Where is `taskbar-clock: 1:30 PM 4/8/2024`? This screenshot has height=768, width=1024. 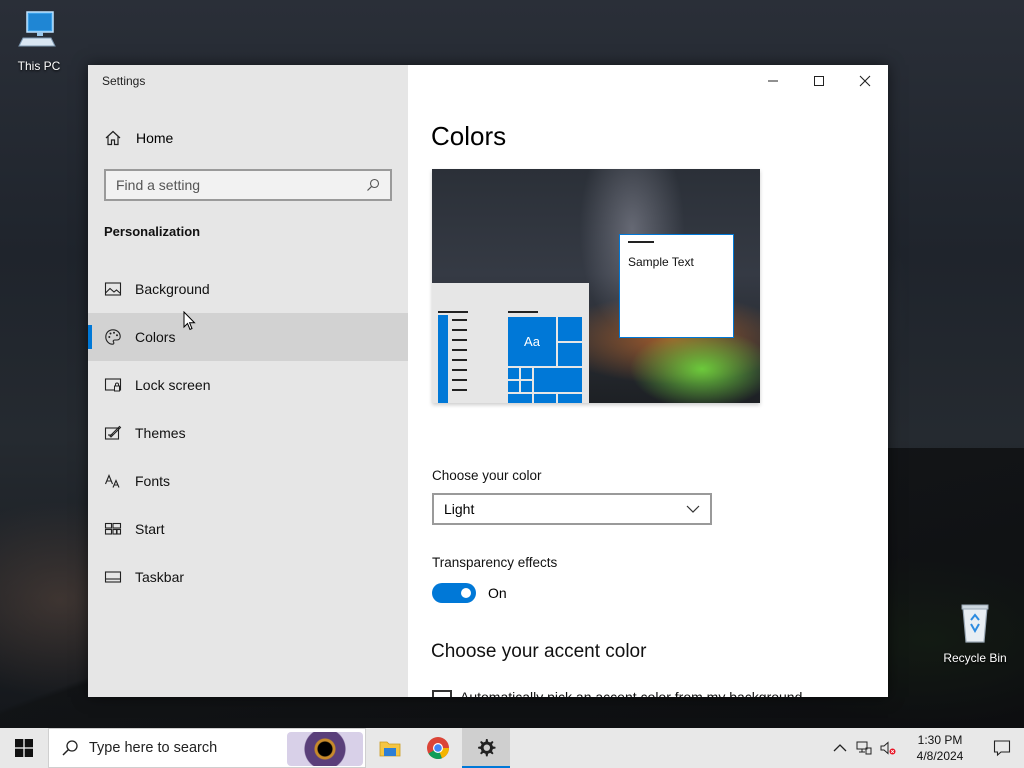 taskbar-clock: 1:30 PM 4/8/2024 is located at coordinates (940, 748).